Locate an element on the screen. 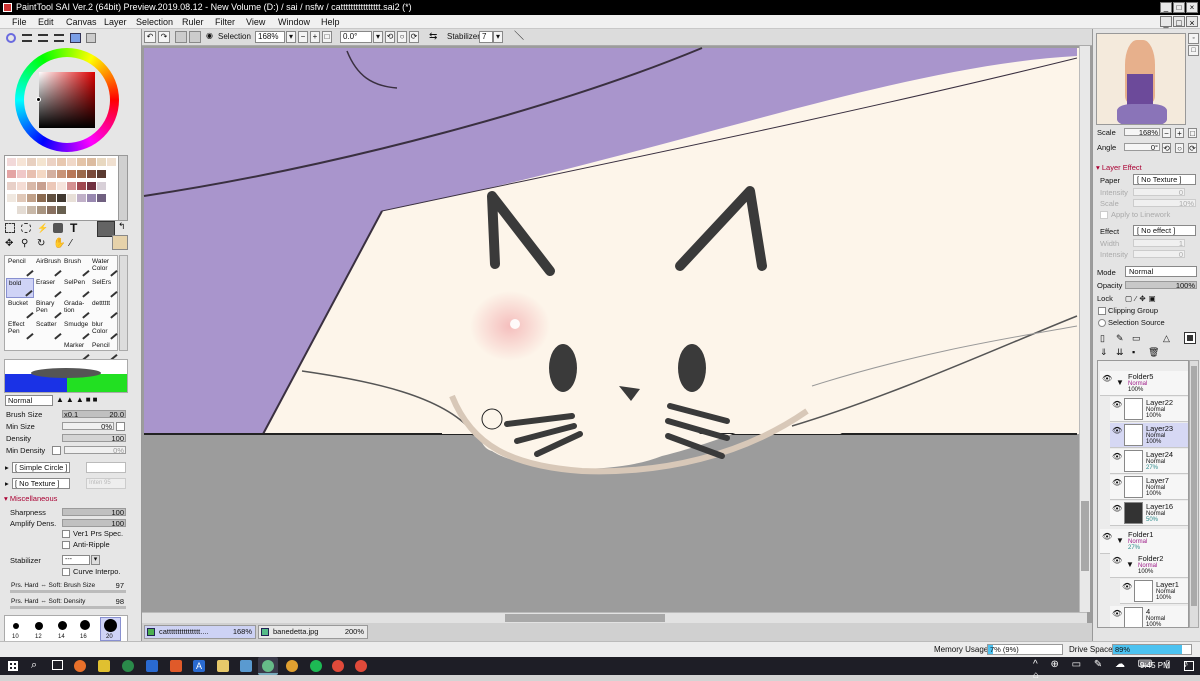  zoom-out-button: − is located at coordinates (303, 37).